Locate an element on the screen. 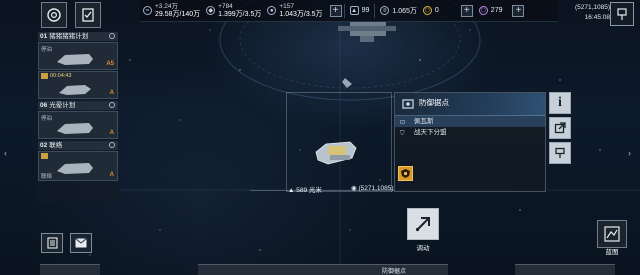 The height and width of the screenshot is (275, 640). expand-right-arrow-icon: › is located at coordinates (629, 153).